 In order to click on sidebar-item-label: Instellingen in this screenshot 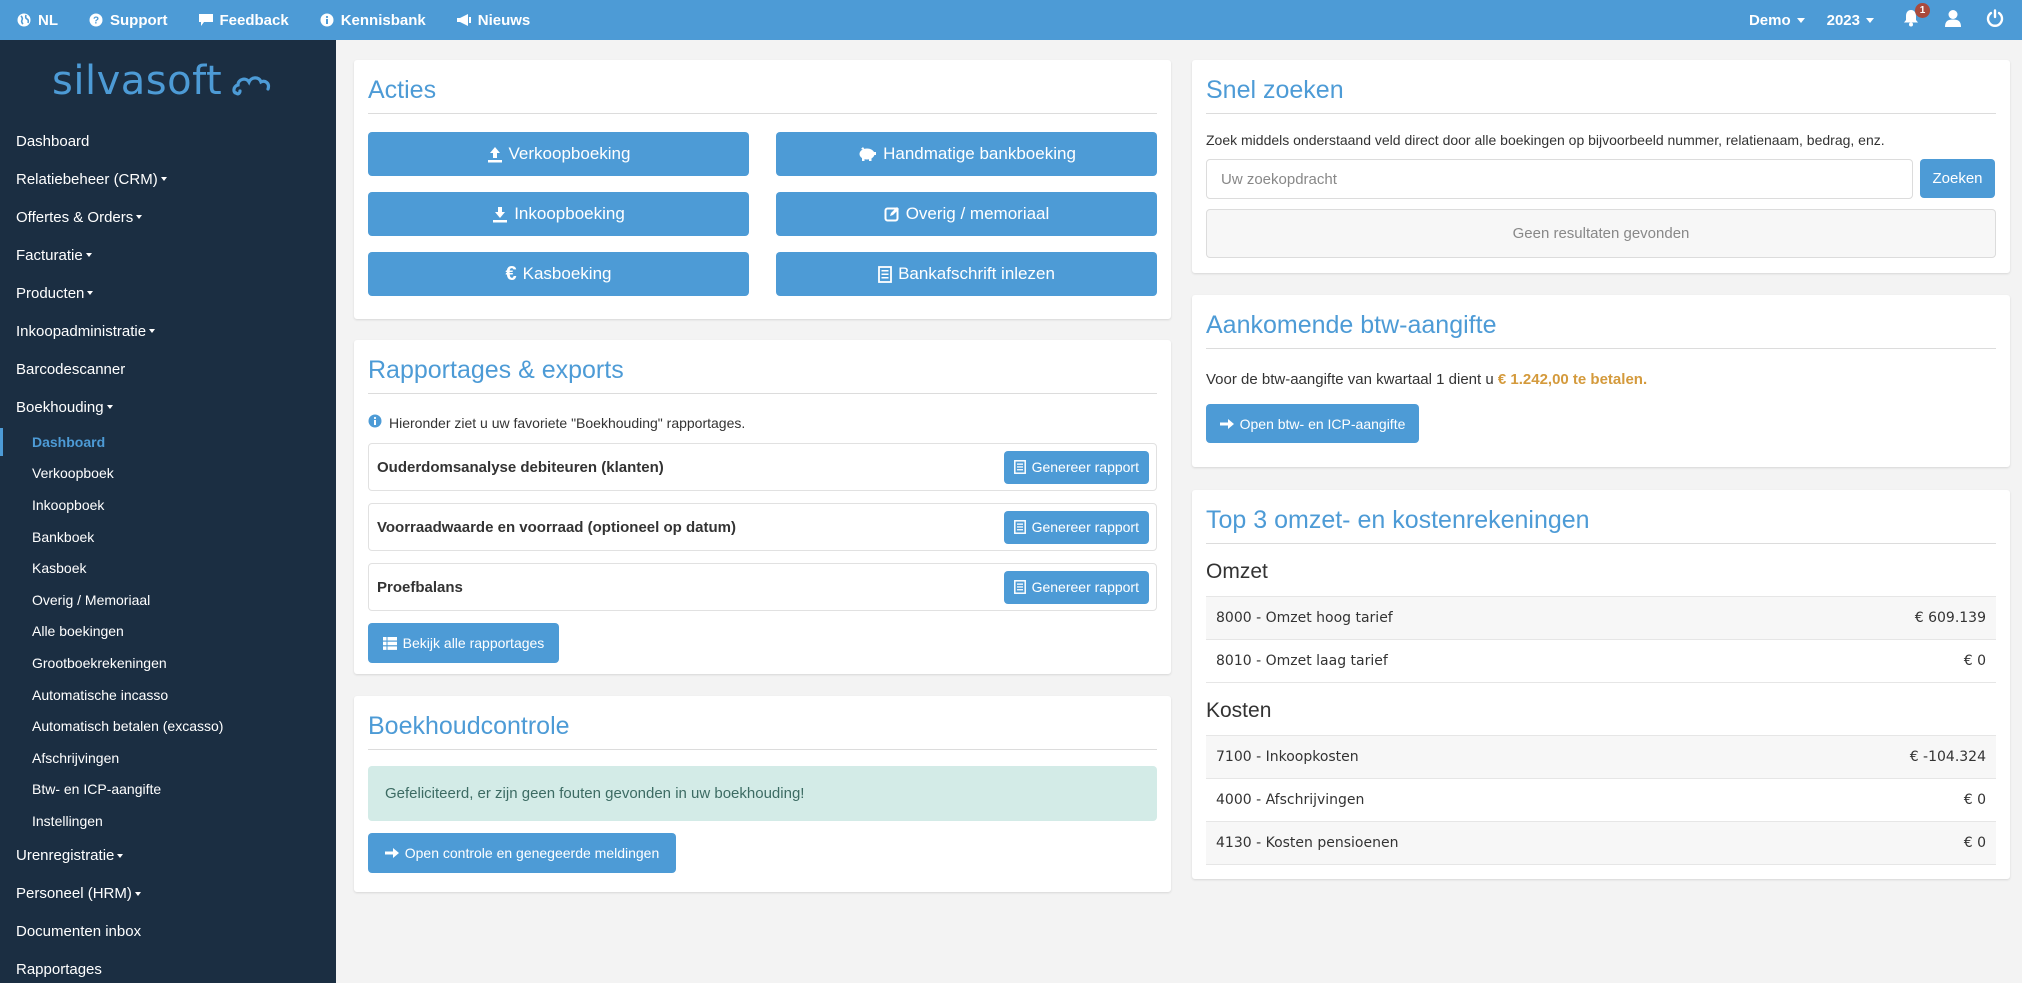, I will do `click(67, 820)`.